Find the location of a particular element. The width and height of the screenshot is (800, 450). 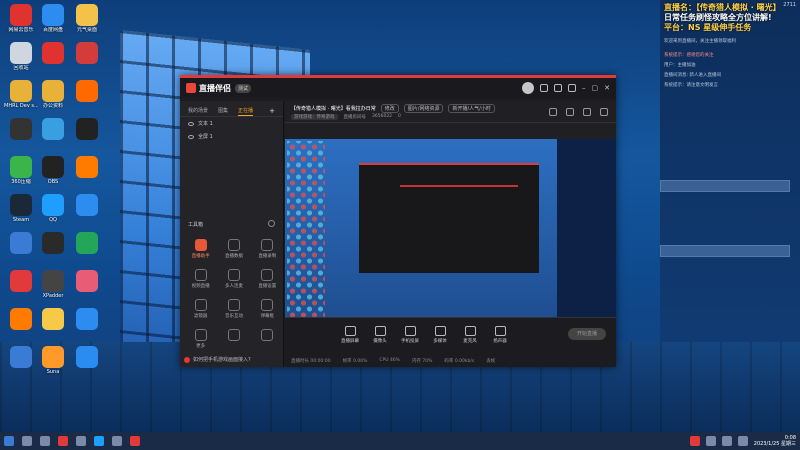

source-chip: 图片/网络资源 is located at coordinates (423, 108).